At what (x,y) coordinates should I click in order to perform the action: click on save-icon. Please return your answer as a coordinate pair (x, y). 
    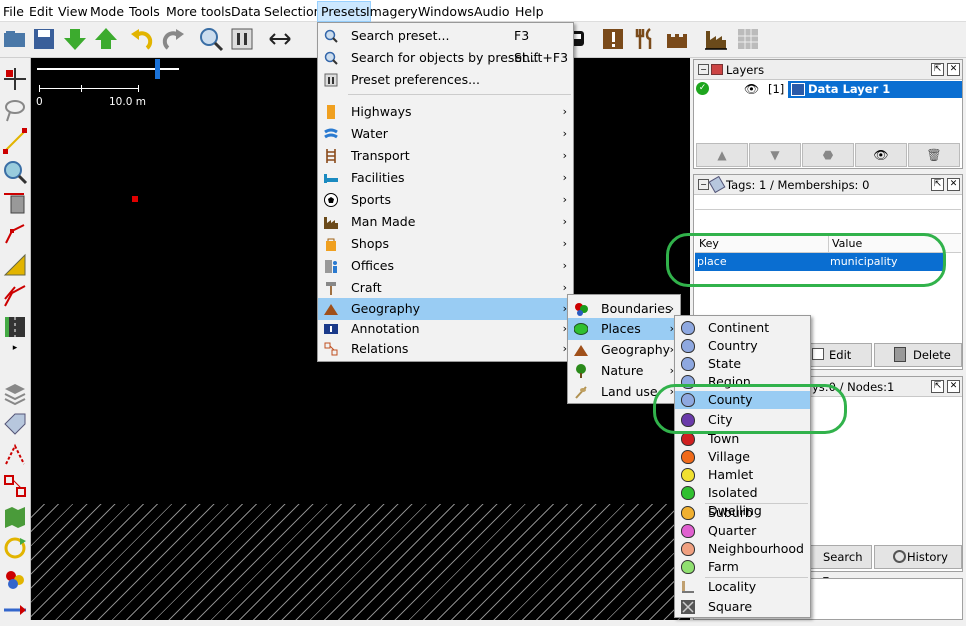
    Looking at the image, I should click on (44, 39).